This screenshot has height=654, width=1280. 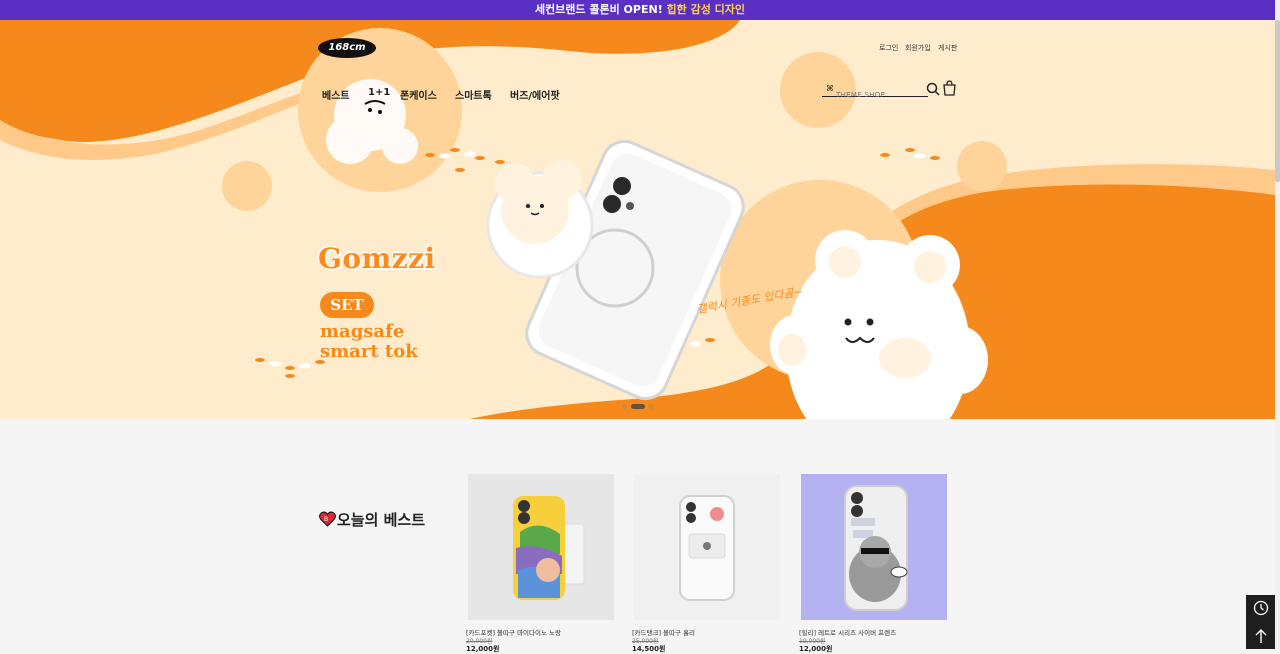 What do you see at coordinates (1261, 636) in the screenshot?
I see `arrow-up-icon` at bounding box center [1261, 636].